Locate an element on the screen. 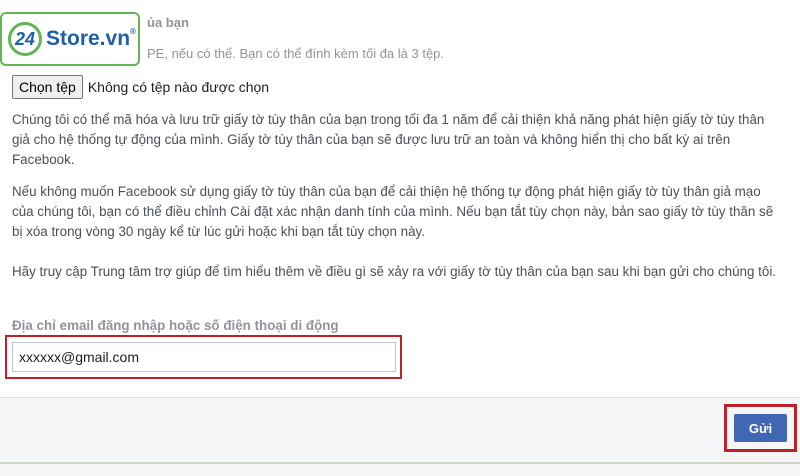 The image size is (800, 476). section-heading: ủa bạn is located at coordinates (168, 22).